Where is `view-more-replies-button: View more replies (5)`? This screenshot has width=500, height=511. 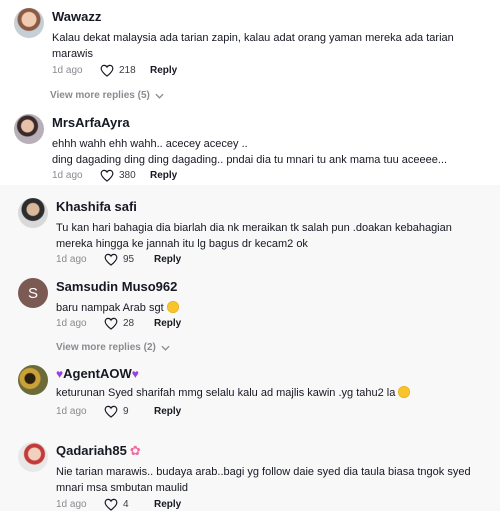
view-more-replies-button: View more replies (5) is located at coordinates (107, 95).